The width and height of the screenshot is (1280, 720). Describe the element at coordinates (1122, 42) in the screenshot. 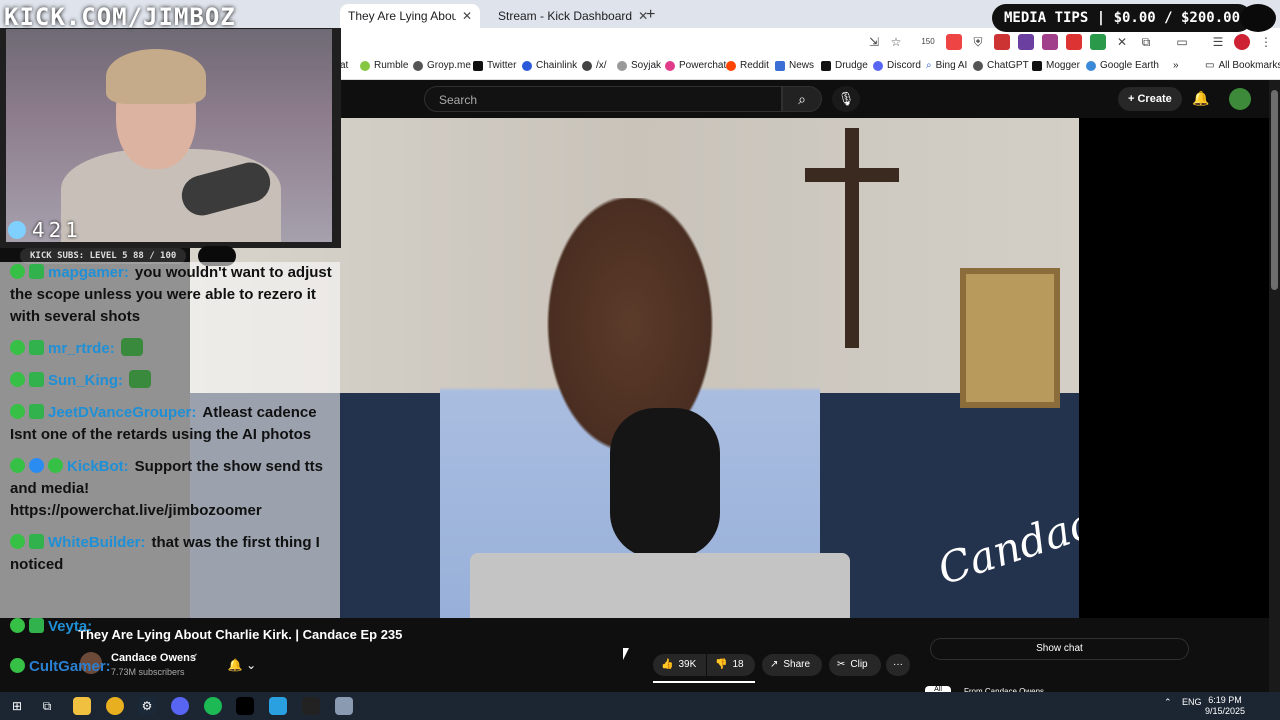

I see `x-icon: ✕` at that location.